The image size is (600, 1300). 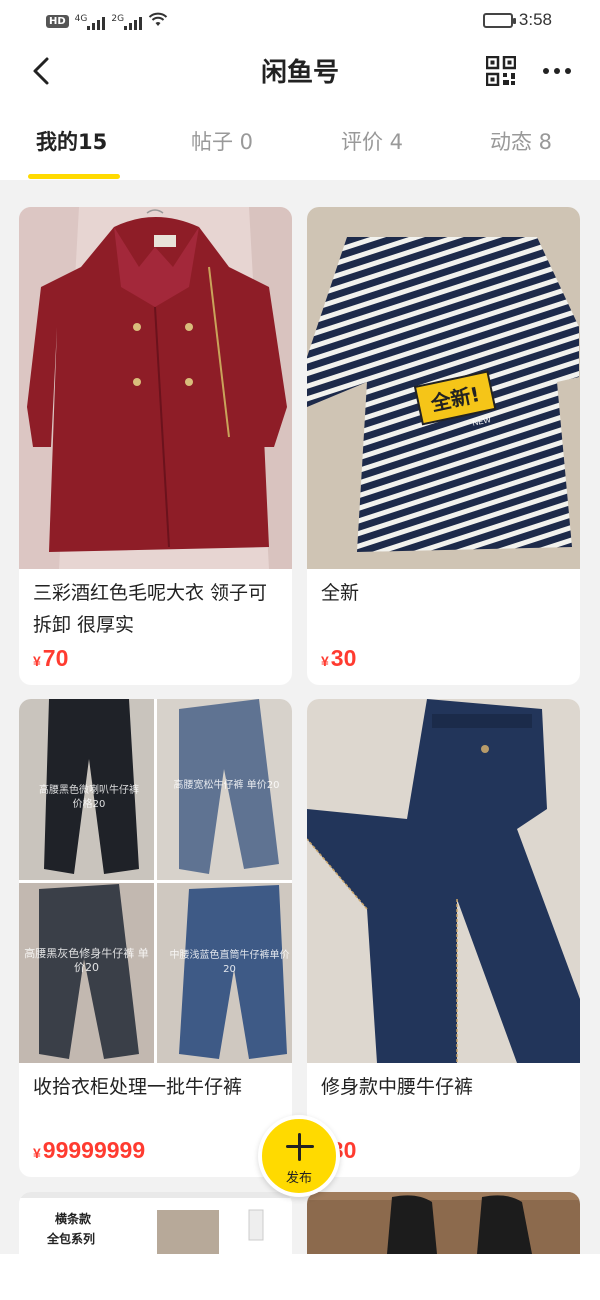 I want to click on item-card-partial-right, so click(x=443, y=1223).